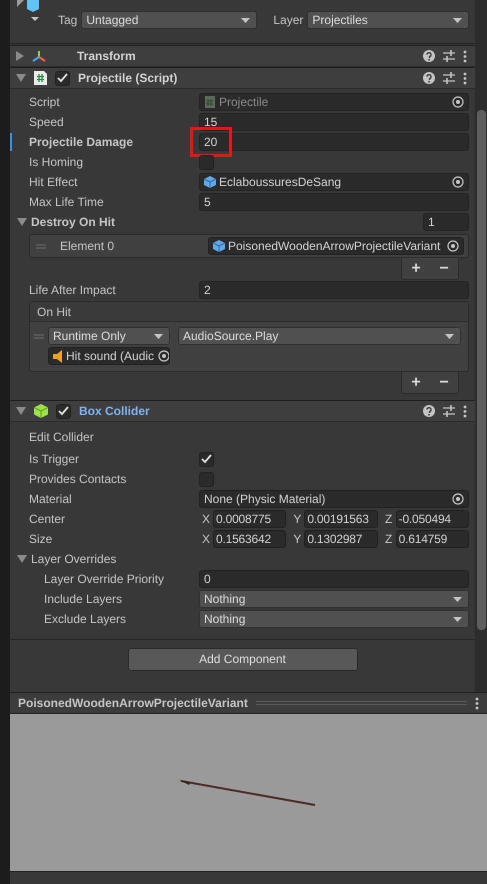 The width and height of the screenshot is (487, 884). What do you see at coordinates (334, 290) in the screenshot?
I see `number-field: 2` at bounding box center [334, 290].